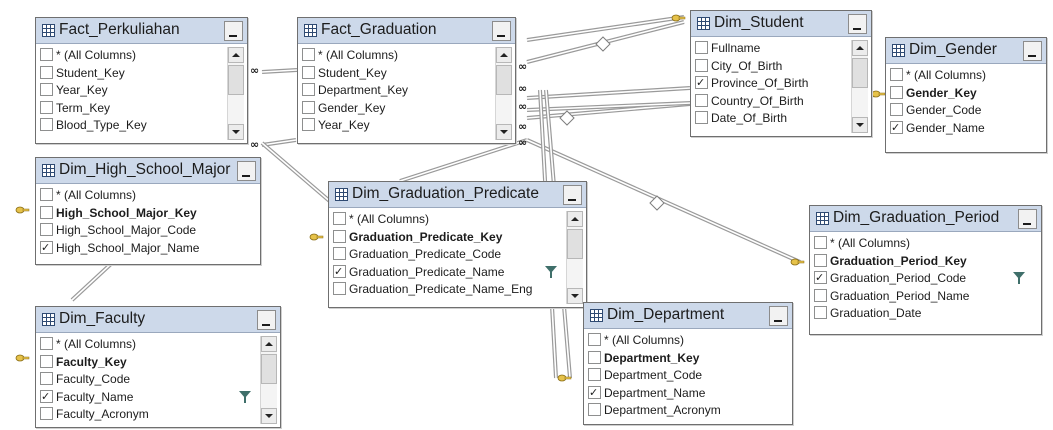 The image size is (1053, 430). I want to click on table-header: Dim_Graduation_Period, so click(925, 219).